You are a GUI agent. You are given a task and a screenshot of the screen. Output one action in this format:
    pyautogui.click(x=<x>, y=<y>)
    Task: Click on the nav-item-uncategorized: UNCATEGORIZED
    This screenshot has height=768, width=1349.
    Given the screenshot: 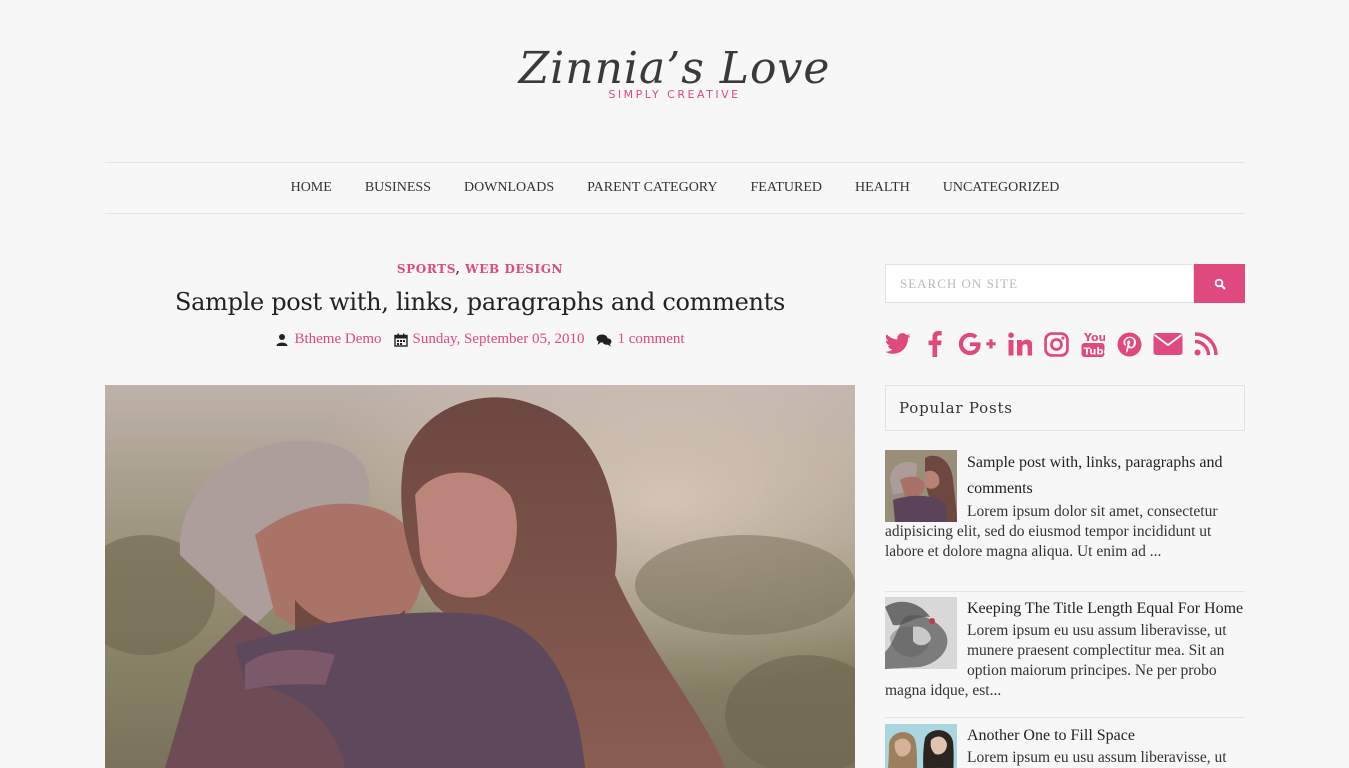 What is the action you would take?
    pyautogui.click(x=1001, y=188)
    